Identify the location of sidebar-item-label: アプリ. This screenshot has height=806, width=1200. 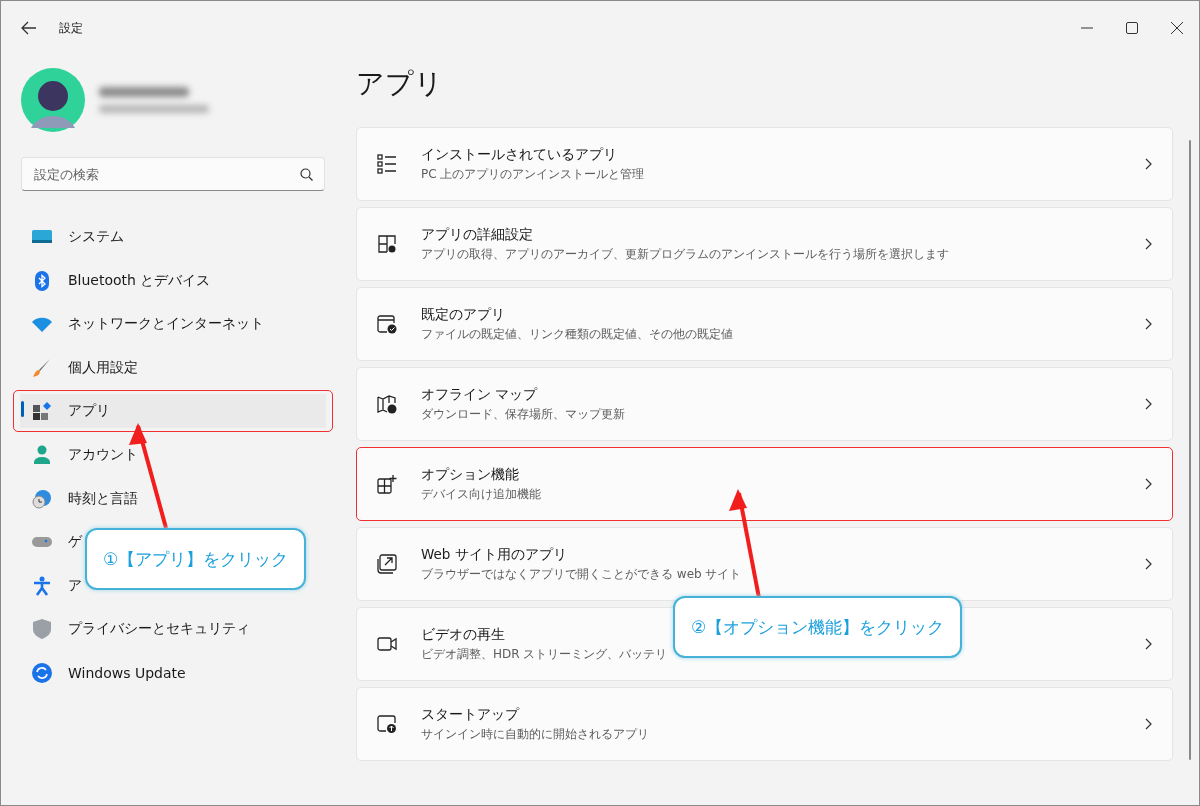
(89, 411).